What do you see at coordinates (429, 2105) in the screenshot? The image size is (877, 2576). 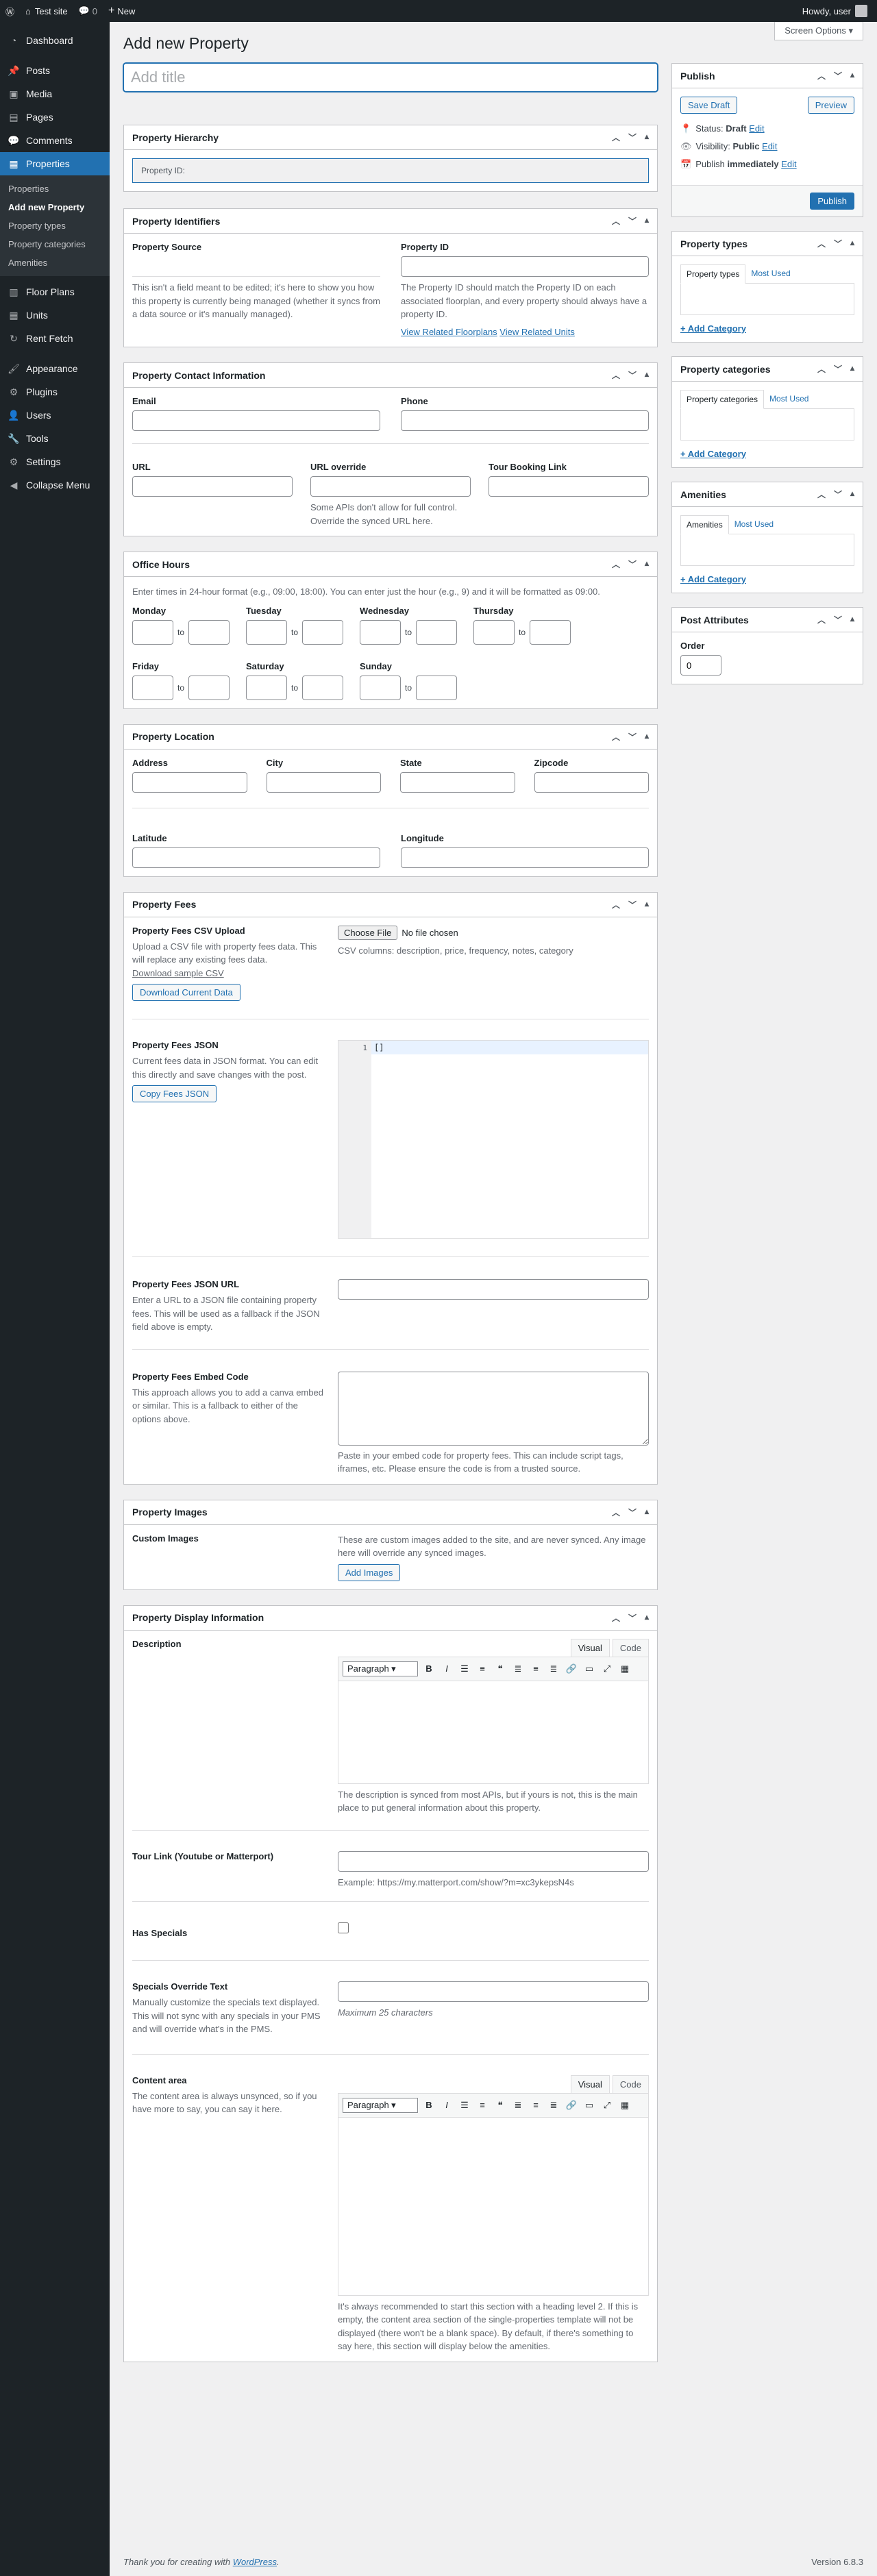 I see `bold-icon: B` at bounding box center [429, 2105].